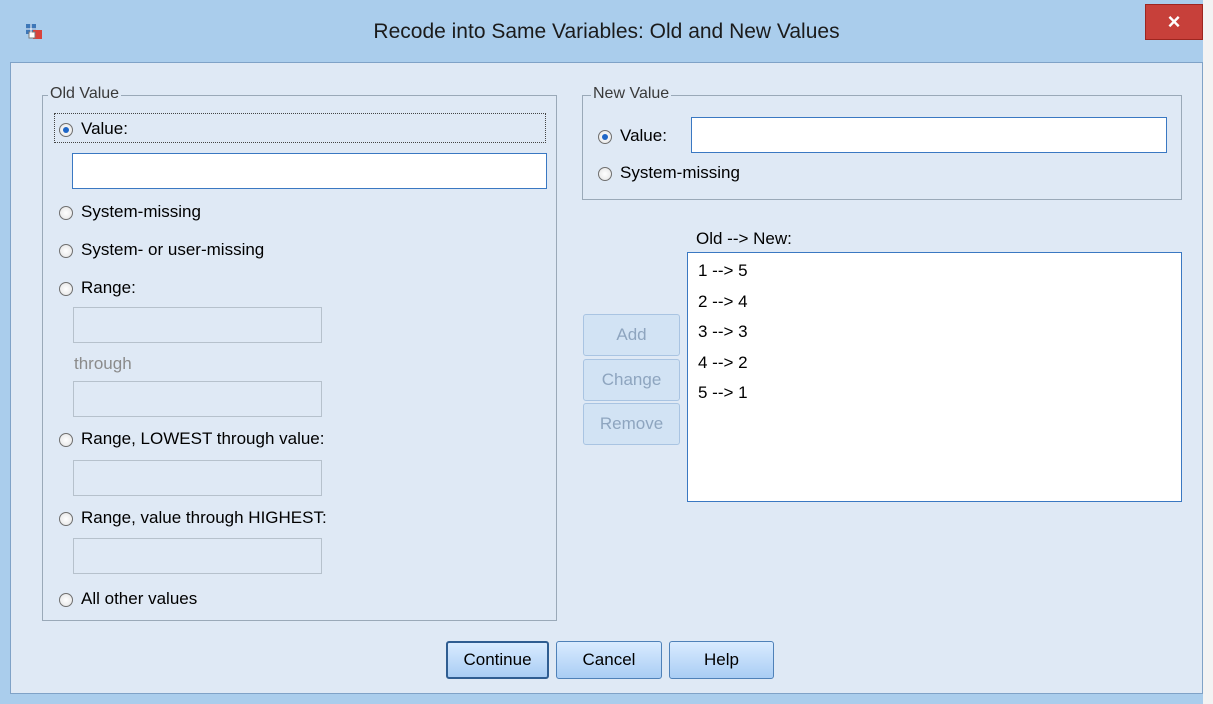 This screenshot has height=704, width=1213. What do you see at coordinates (631, 335) in the screenshot?
I see `add-button: Add` at bounding box center [631, 335].